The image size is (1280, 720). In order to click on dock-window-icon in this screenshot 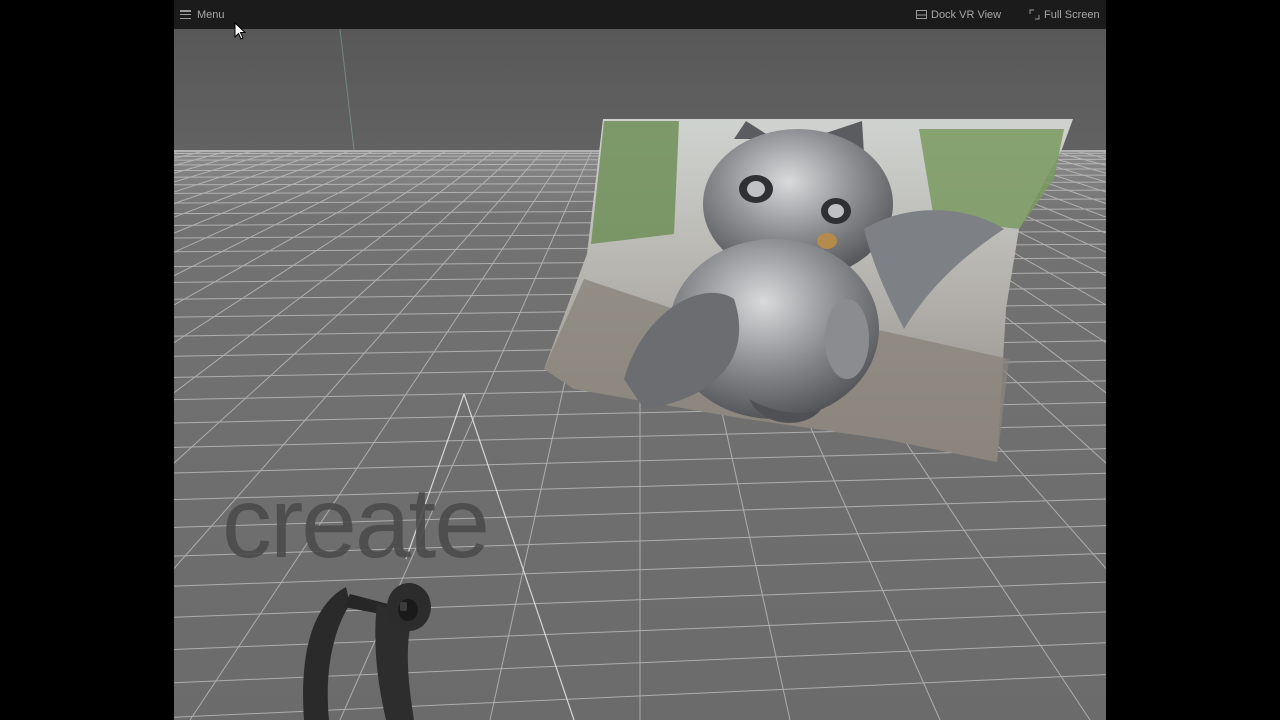, I will do `click(921, 14)`.